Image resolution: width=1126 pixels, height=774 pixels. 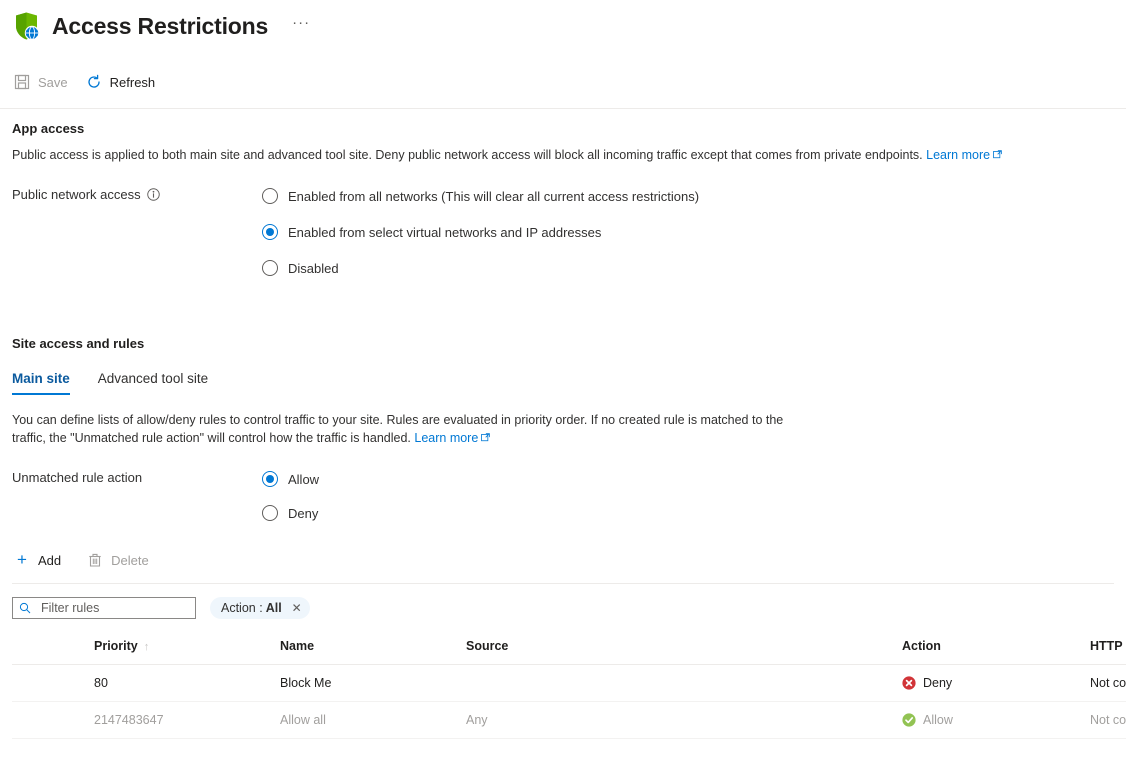 What do you see at coordinates (78, 343) in the screenshot?
I see `site-access-heading: Site access and rules` at bounding box center [78, 343].